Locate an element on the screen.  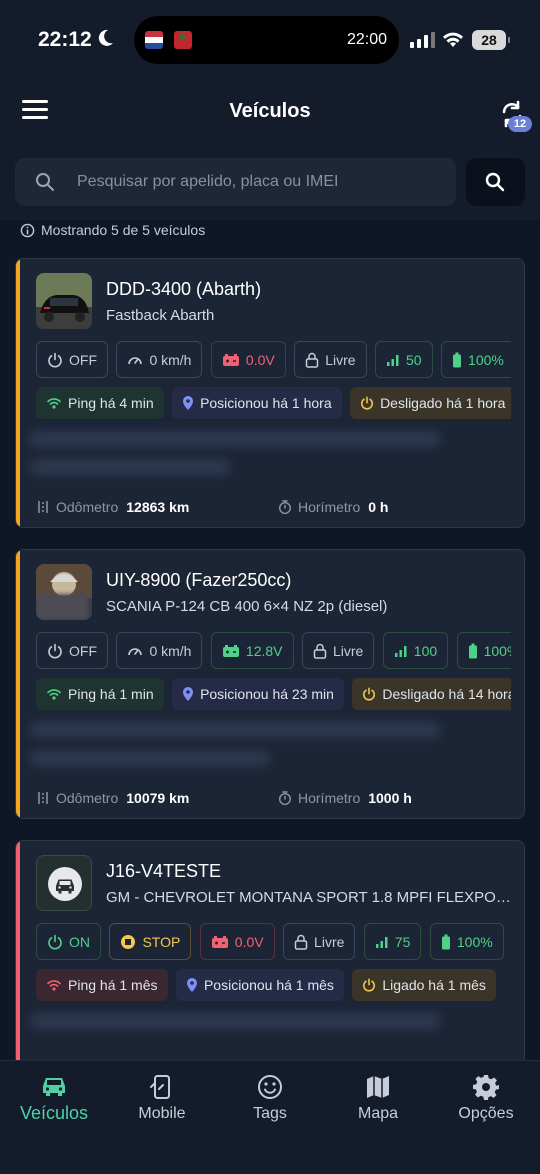
vehicle-model: Fastback Abarth is located at coordinates (160, 315).